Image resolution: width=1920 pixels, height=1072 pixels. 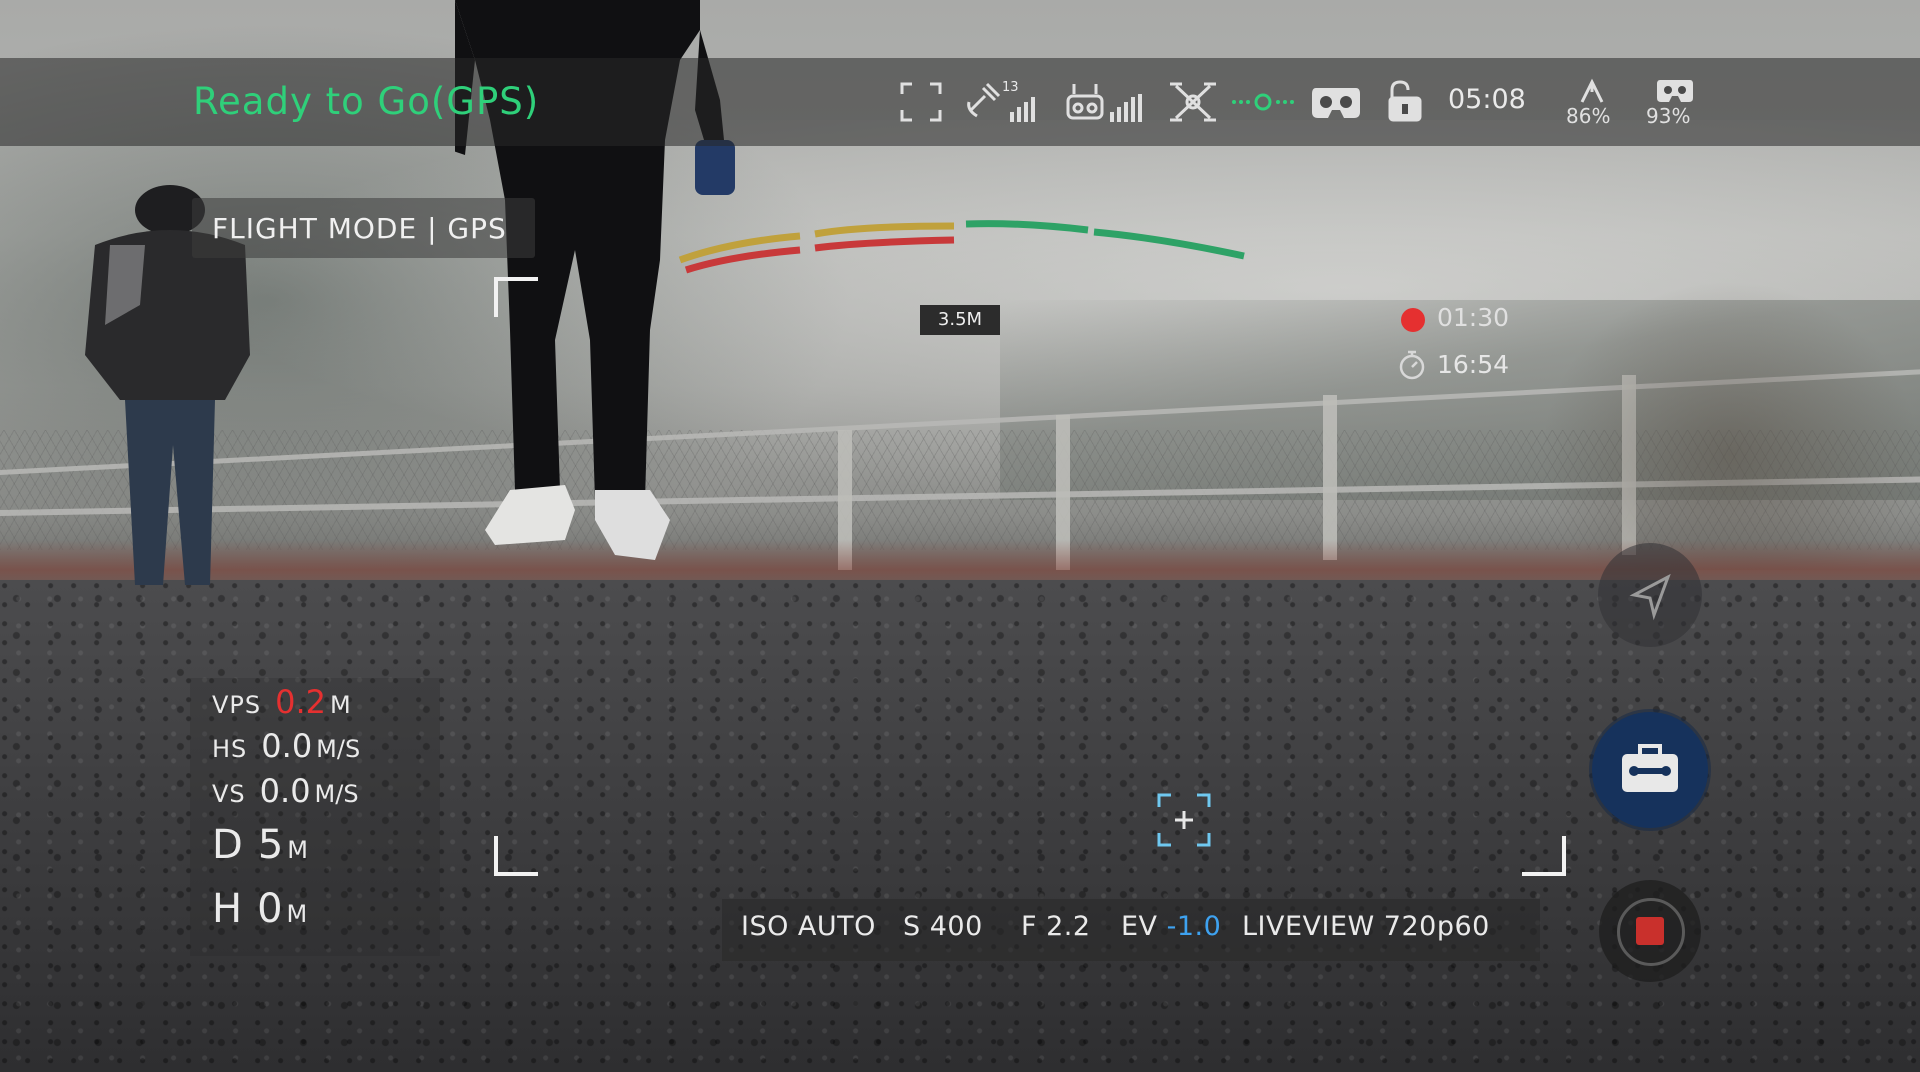 What do you see at coordinates (340, 705) in the screenshot?
I see `vps-unit: M` at bounding box center [340, 705].